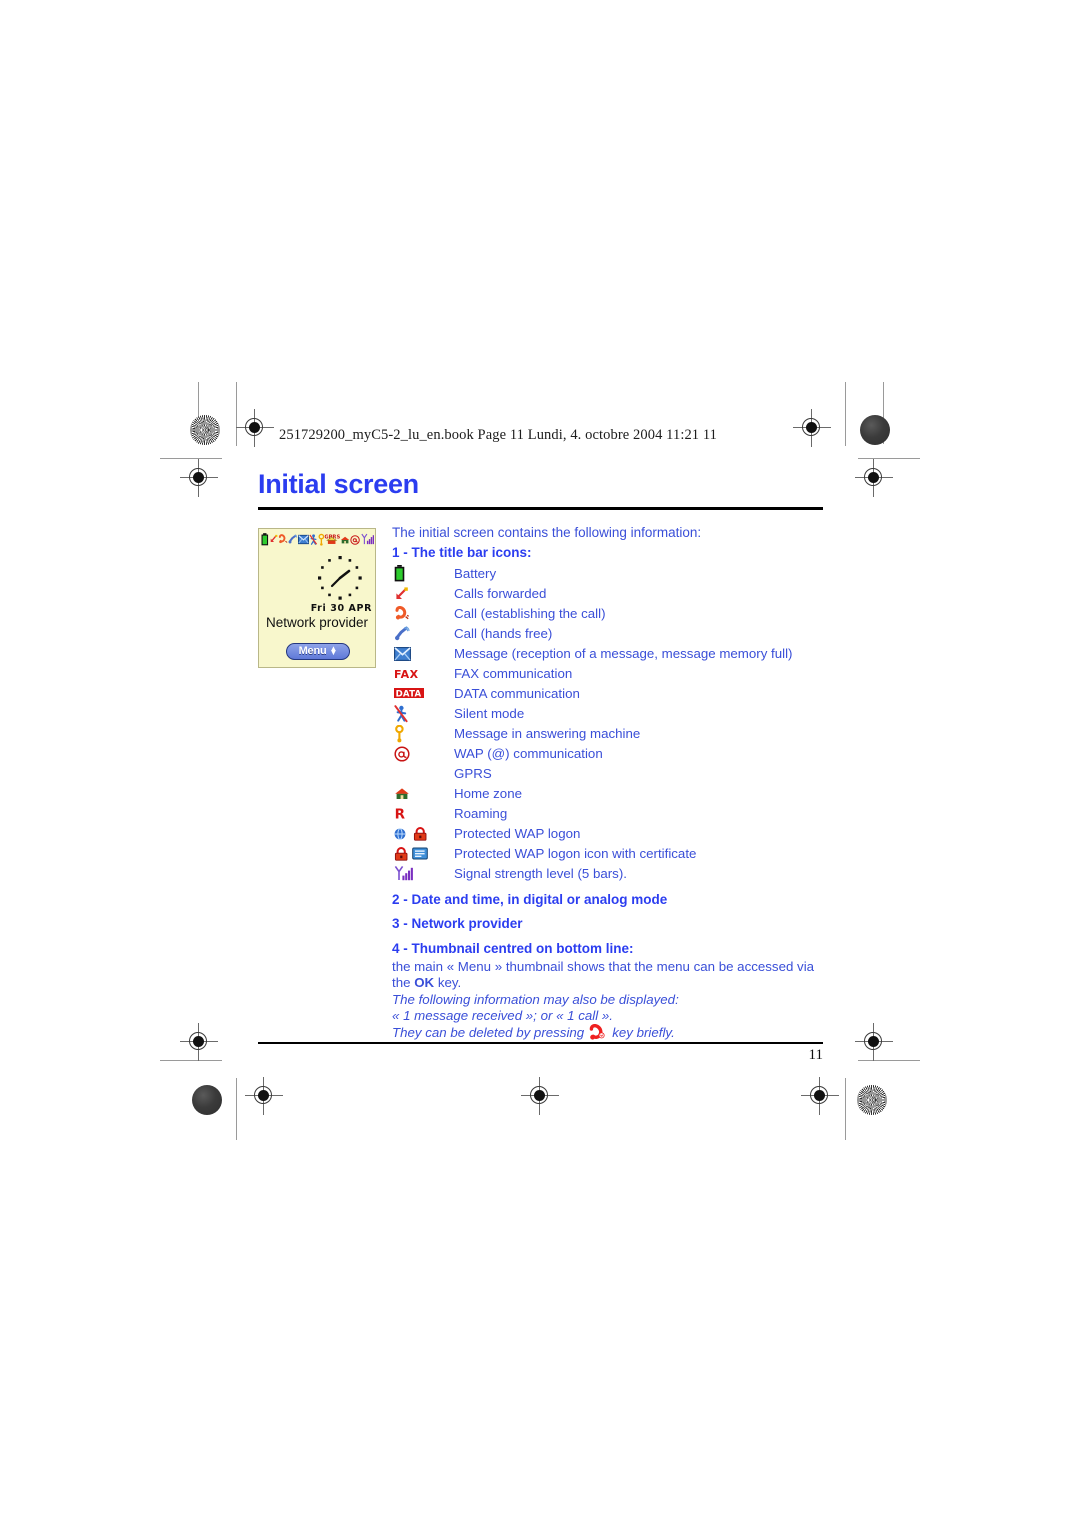 The image size is (1080, 1528). What do you see at coordinates (874, 478) in the screenshot?
I see `registration-mark-right-upper` at bounding box center [874, 478].